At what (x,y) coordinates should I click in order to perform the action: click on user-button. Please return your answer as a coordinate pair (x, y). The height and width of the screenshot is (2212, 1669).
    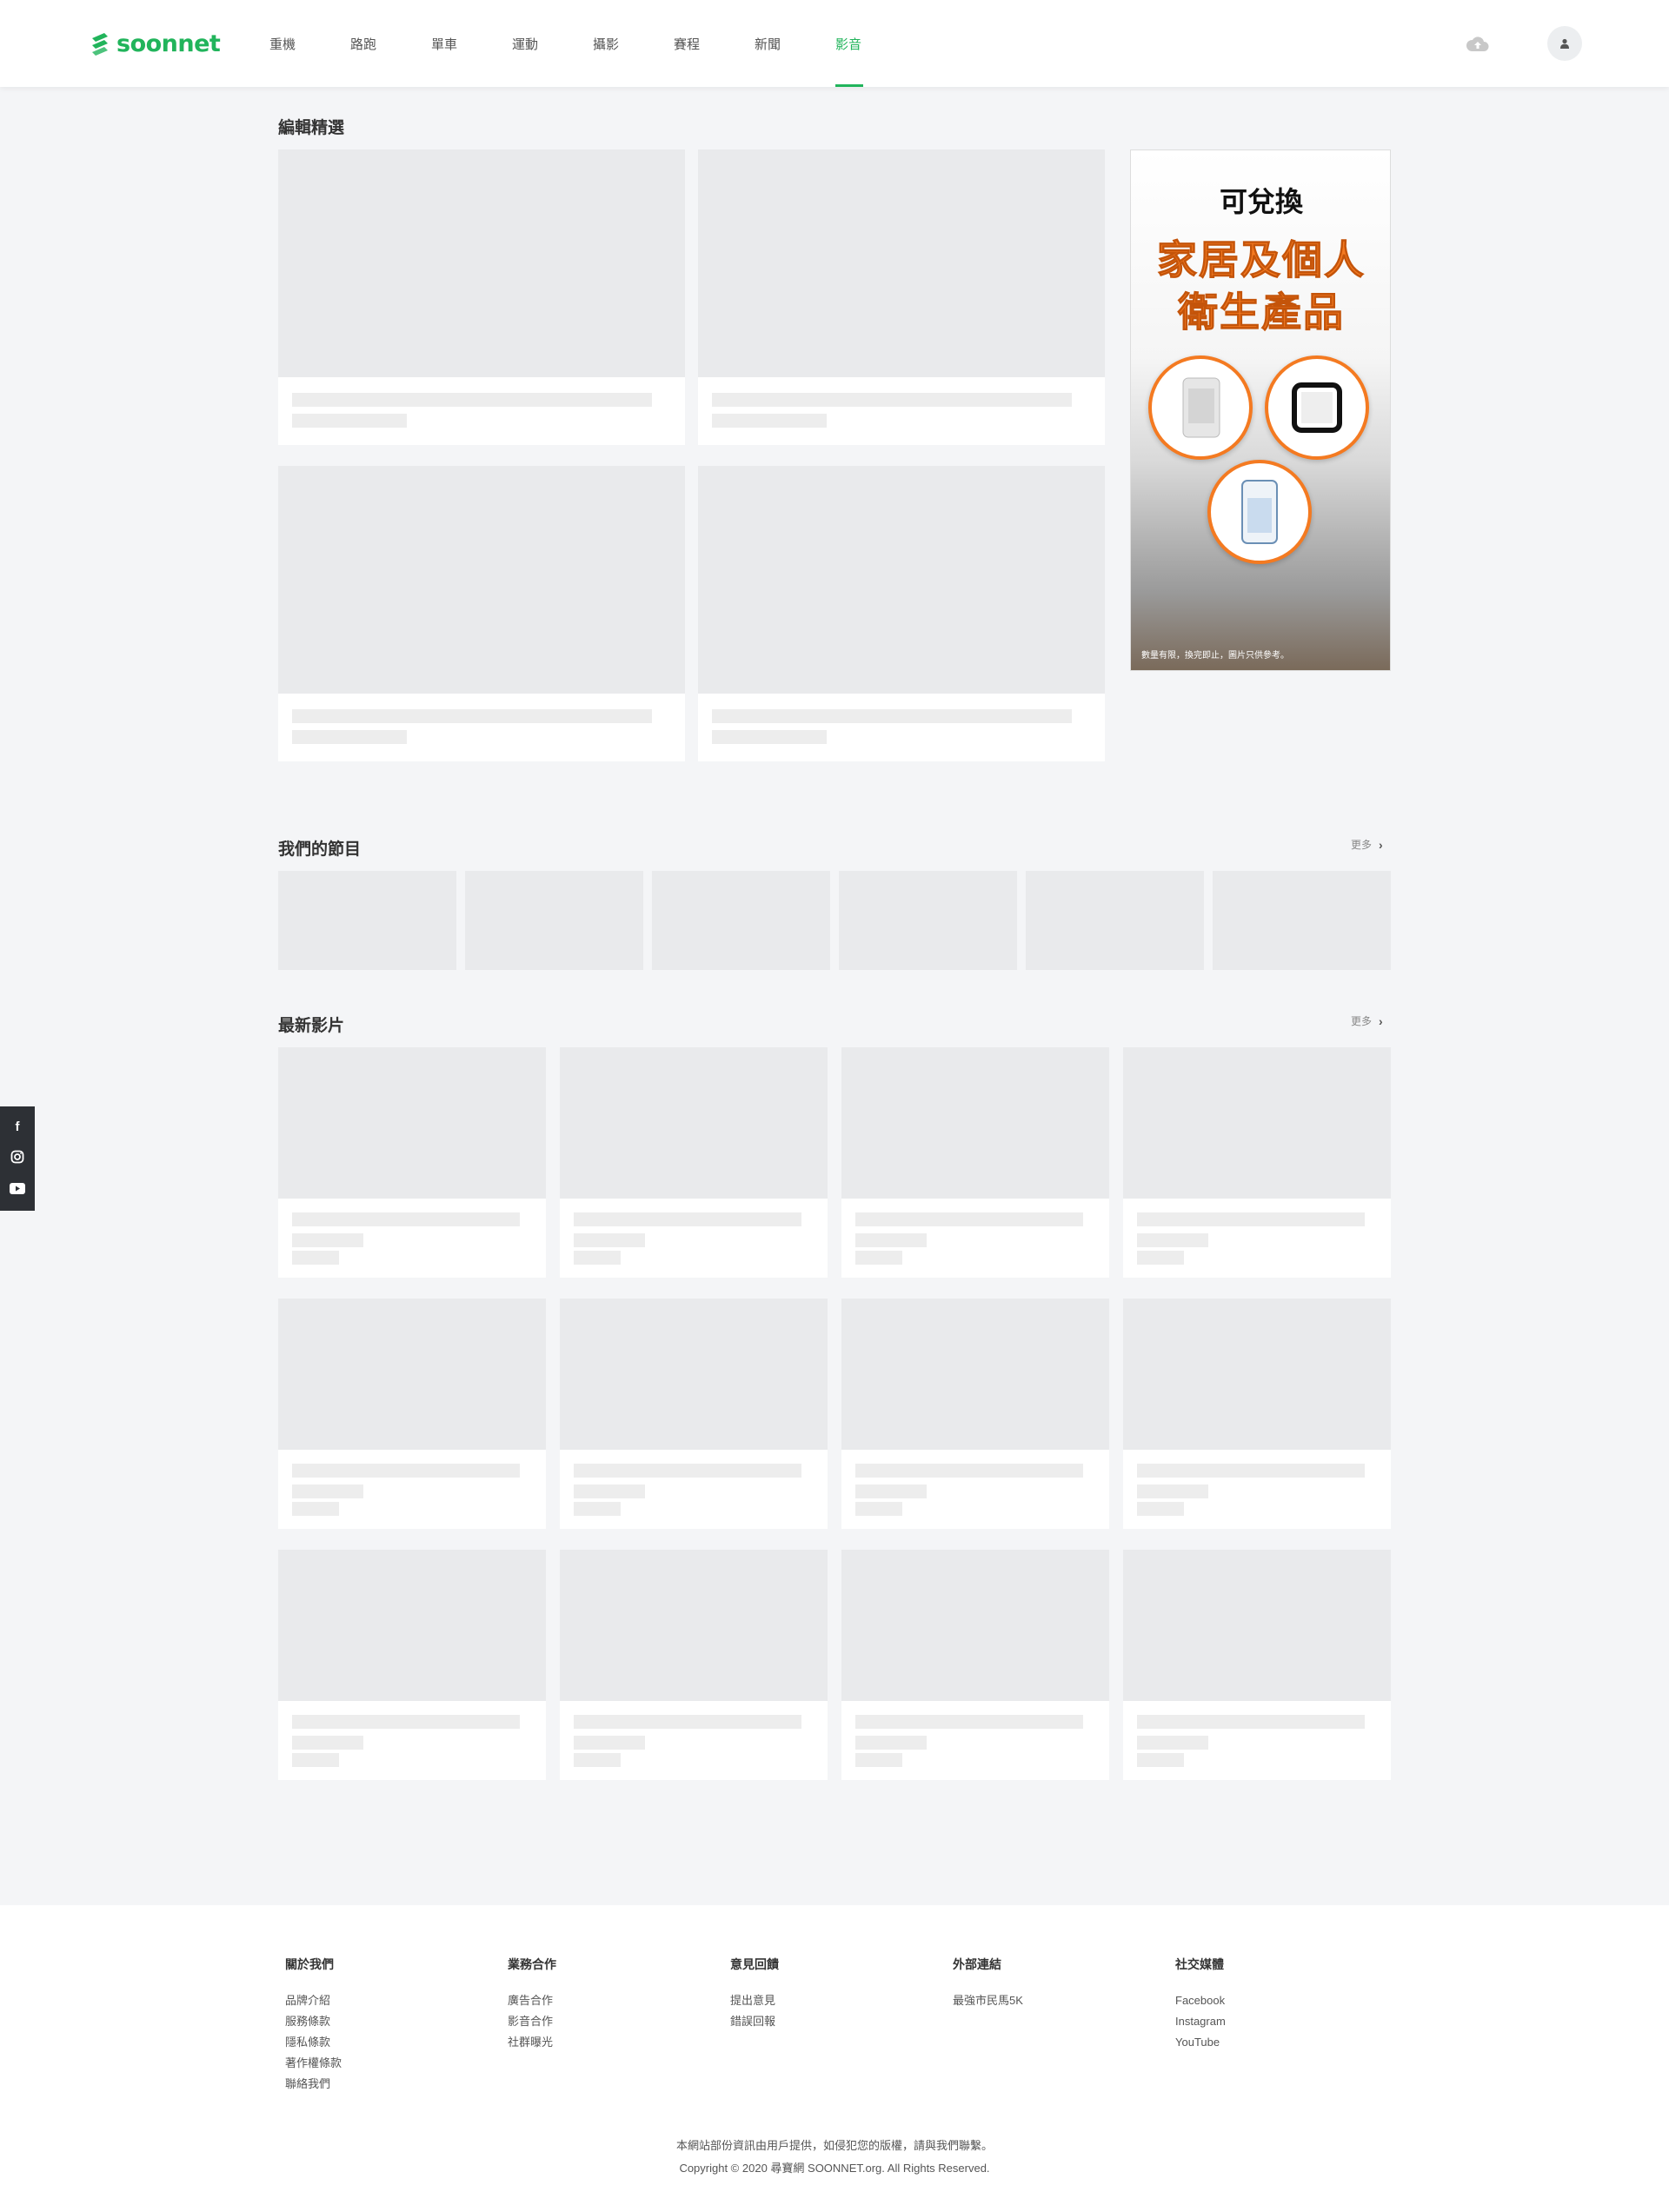
    Looking at the image, I should click on (1564, 43).